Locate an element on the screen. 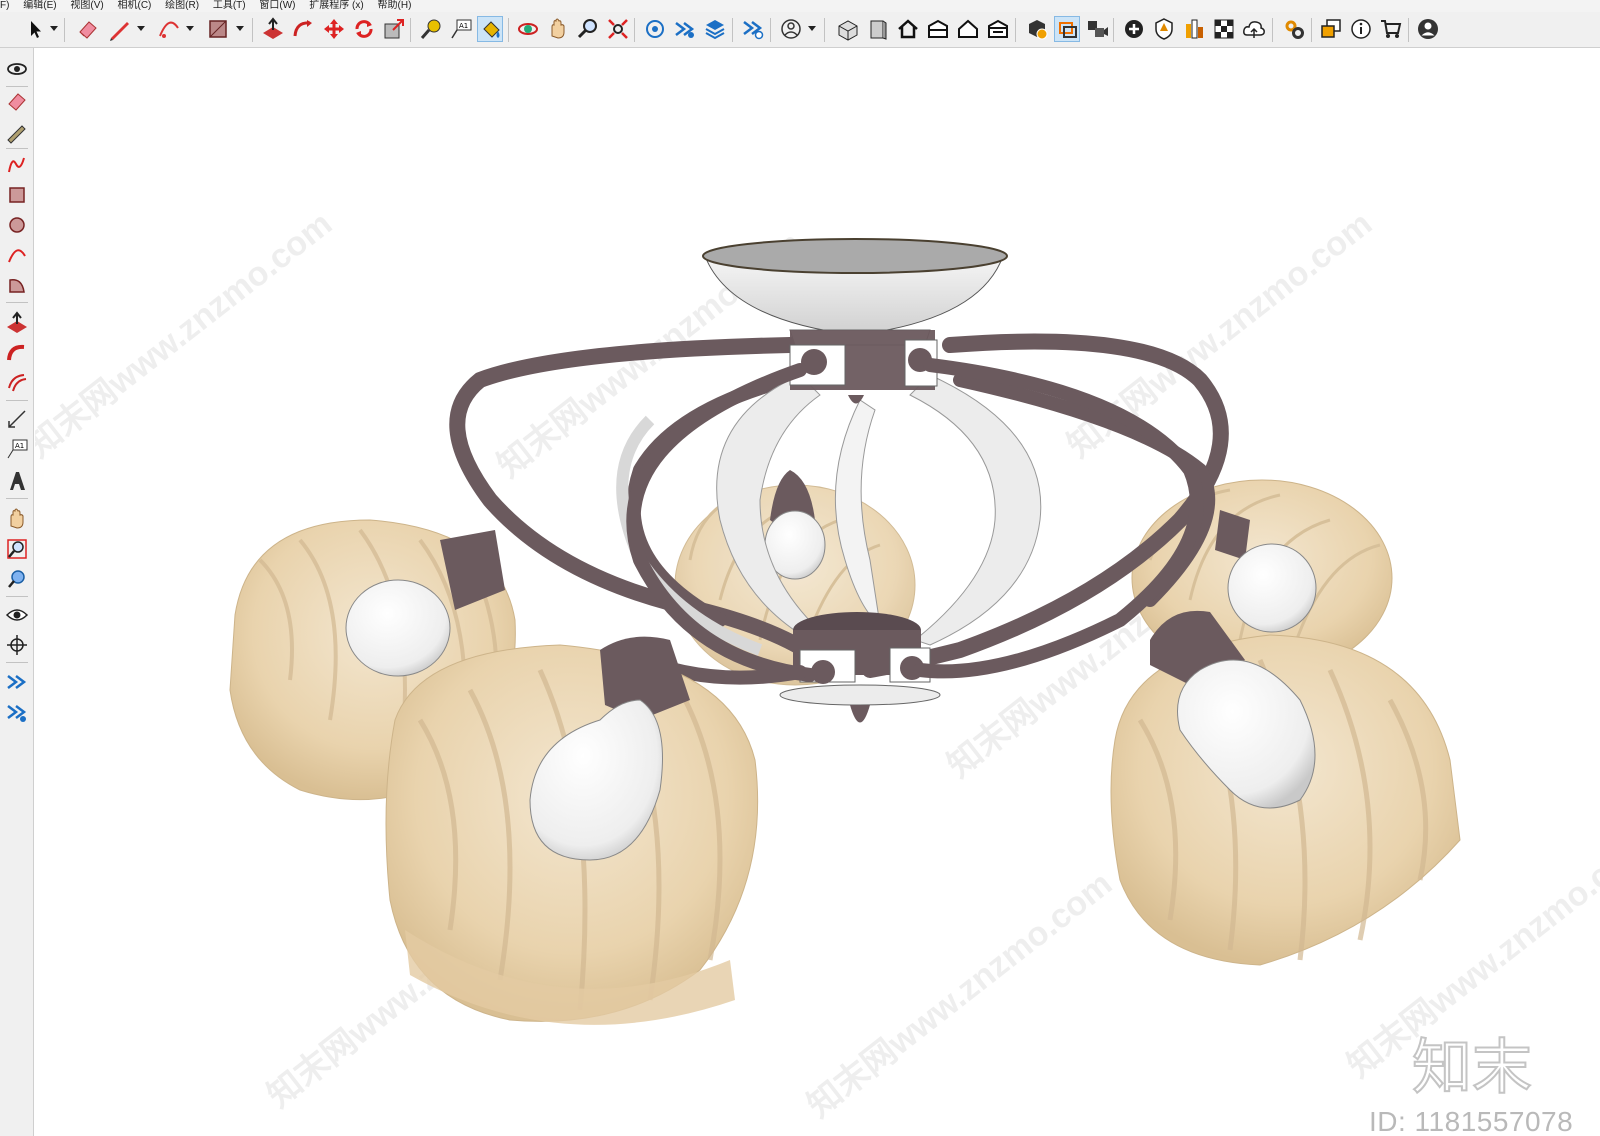 The image size is (1600, 1136). right-view-icon is located at coordinates (938, 29).